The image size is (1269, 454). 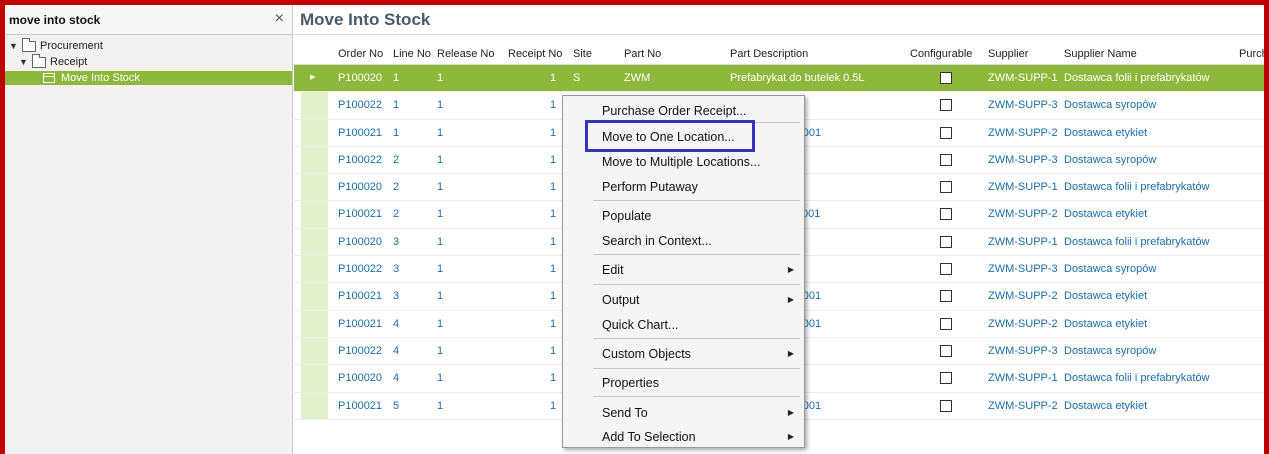 I want to click on close-icon: ×, so click(x=279, y=19).